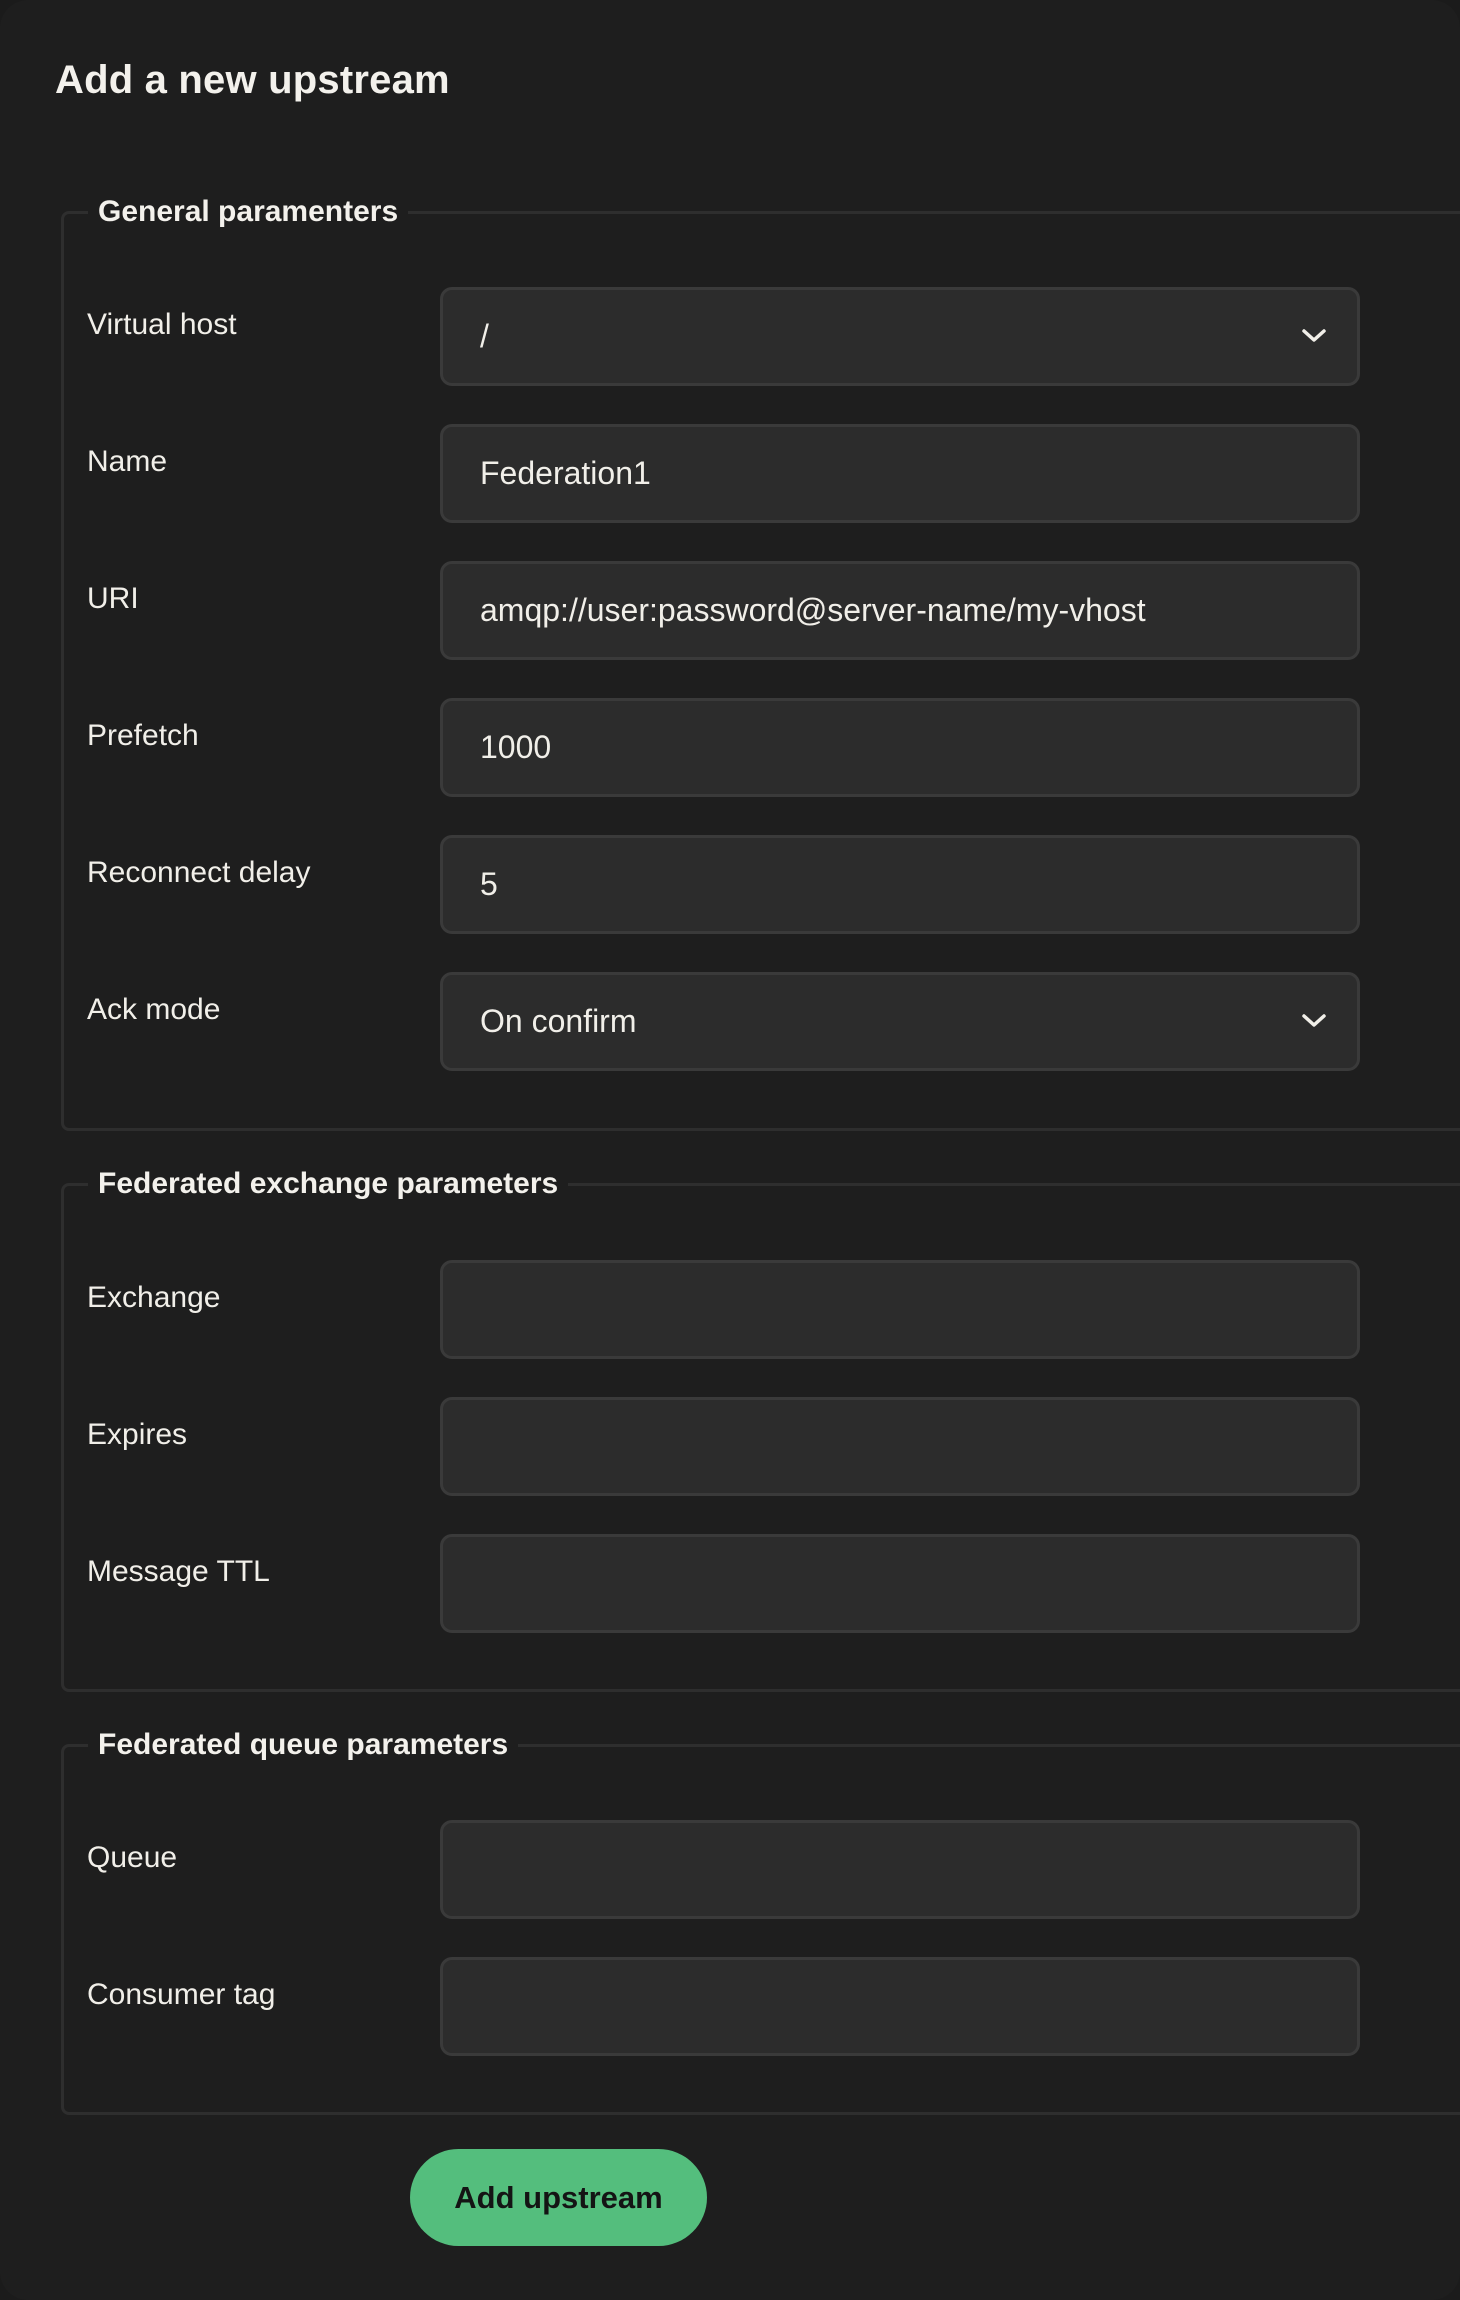 Image resolution: width=1460 pixels, height=2300 pixels. What do you see at coordinates (900, 473) in the screenshot?
I see `name-input` at bounding box center [900, 473].